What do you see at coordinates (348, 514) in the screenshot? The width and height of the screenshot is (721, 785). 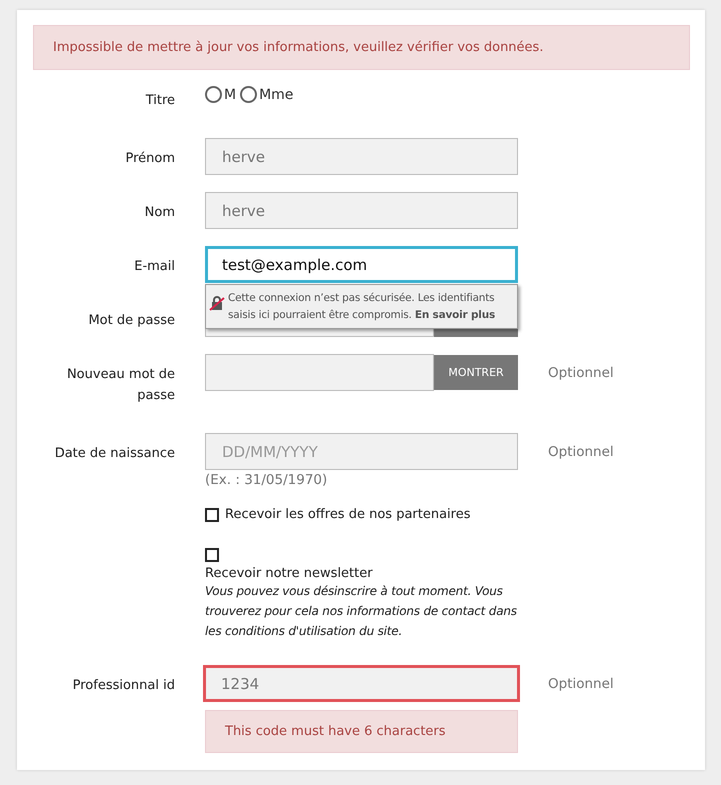 I see `checkbox-label: Recevoir les offres de nos partenaires` at bounding box center [348, 514].